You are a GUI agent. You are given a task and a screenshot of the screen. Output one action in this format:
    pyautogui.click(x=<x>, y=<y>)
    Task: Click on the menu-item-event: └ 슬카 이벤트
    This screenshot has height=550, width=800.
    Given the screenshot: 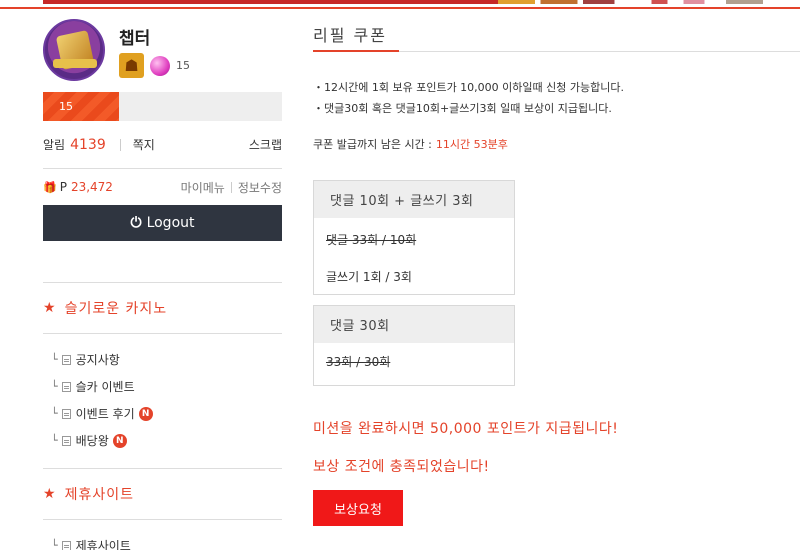 What is the action you would take?
    pyautogui.click(x=162, y=386)
    